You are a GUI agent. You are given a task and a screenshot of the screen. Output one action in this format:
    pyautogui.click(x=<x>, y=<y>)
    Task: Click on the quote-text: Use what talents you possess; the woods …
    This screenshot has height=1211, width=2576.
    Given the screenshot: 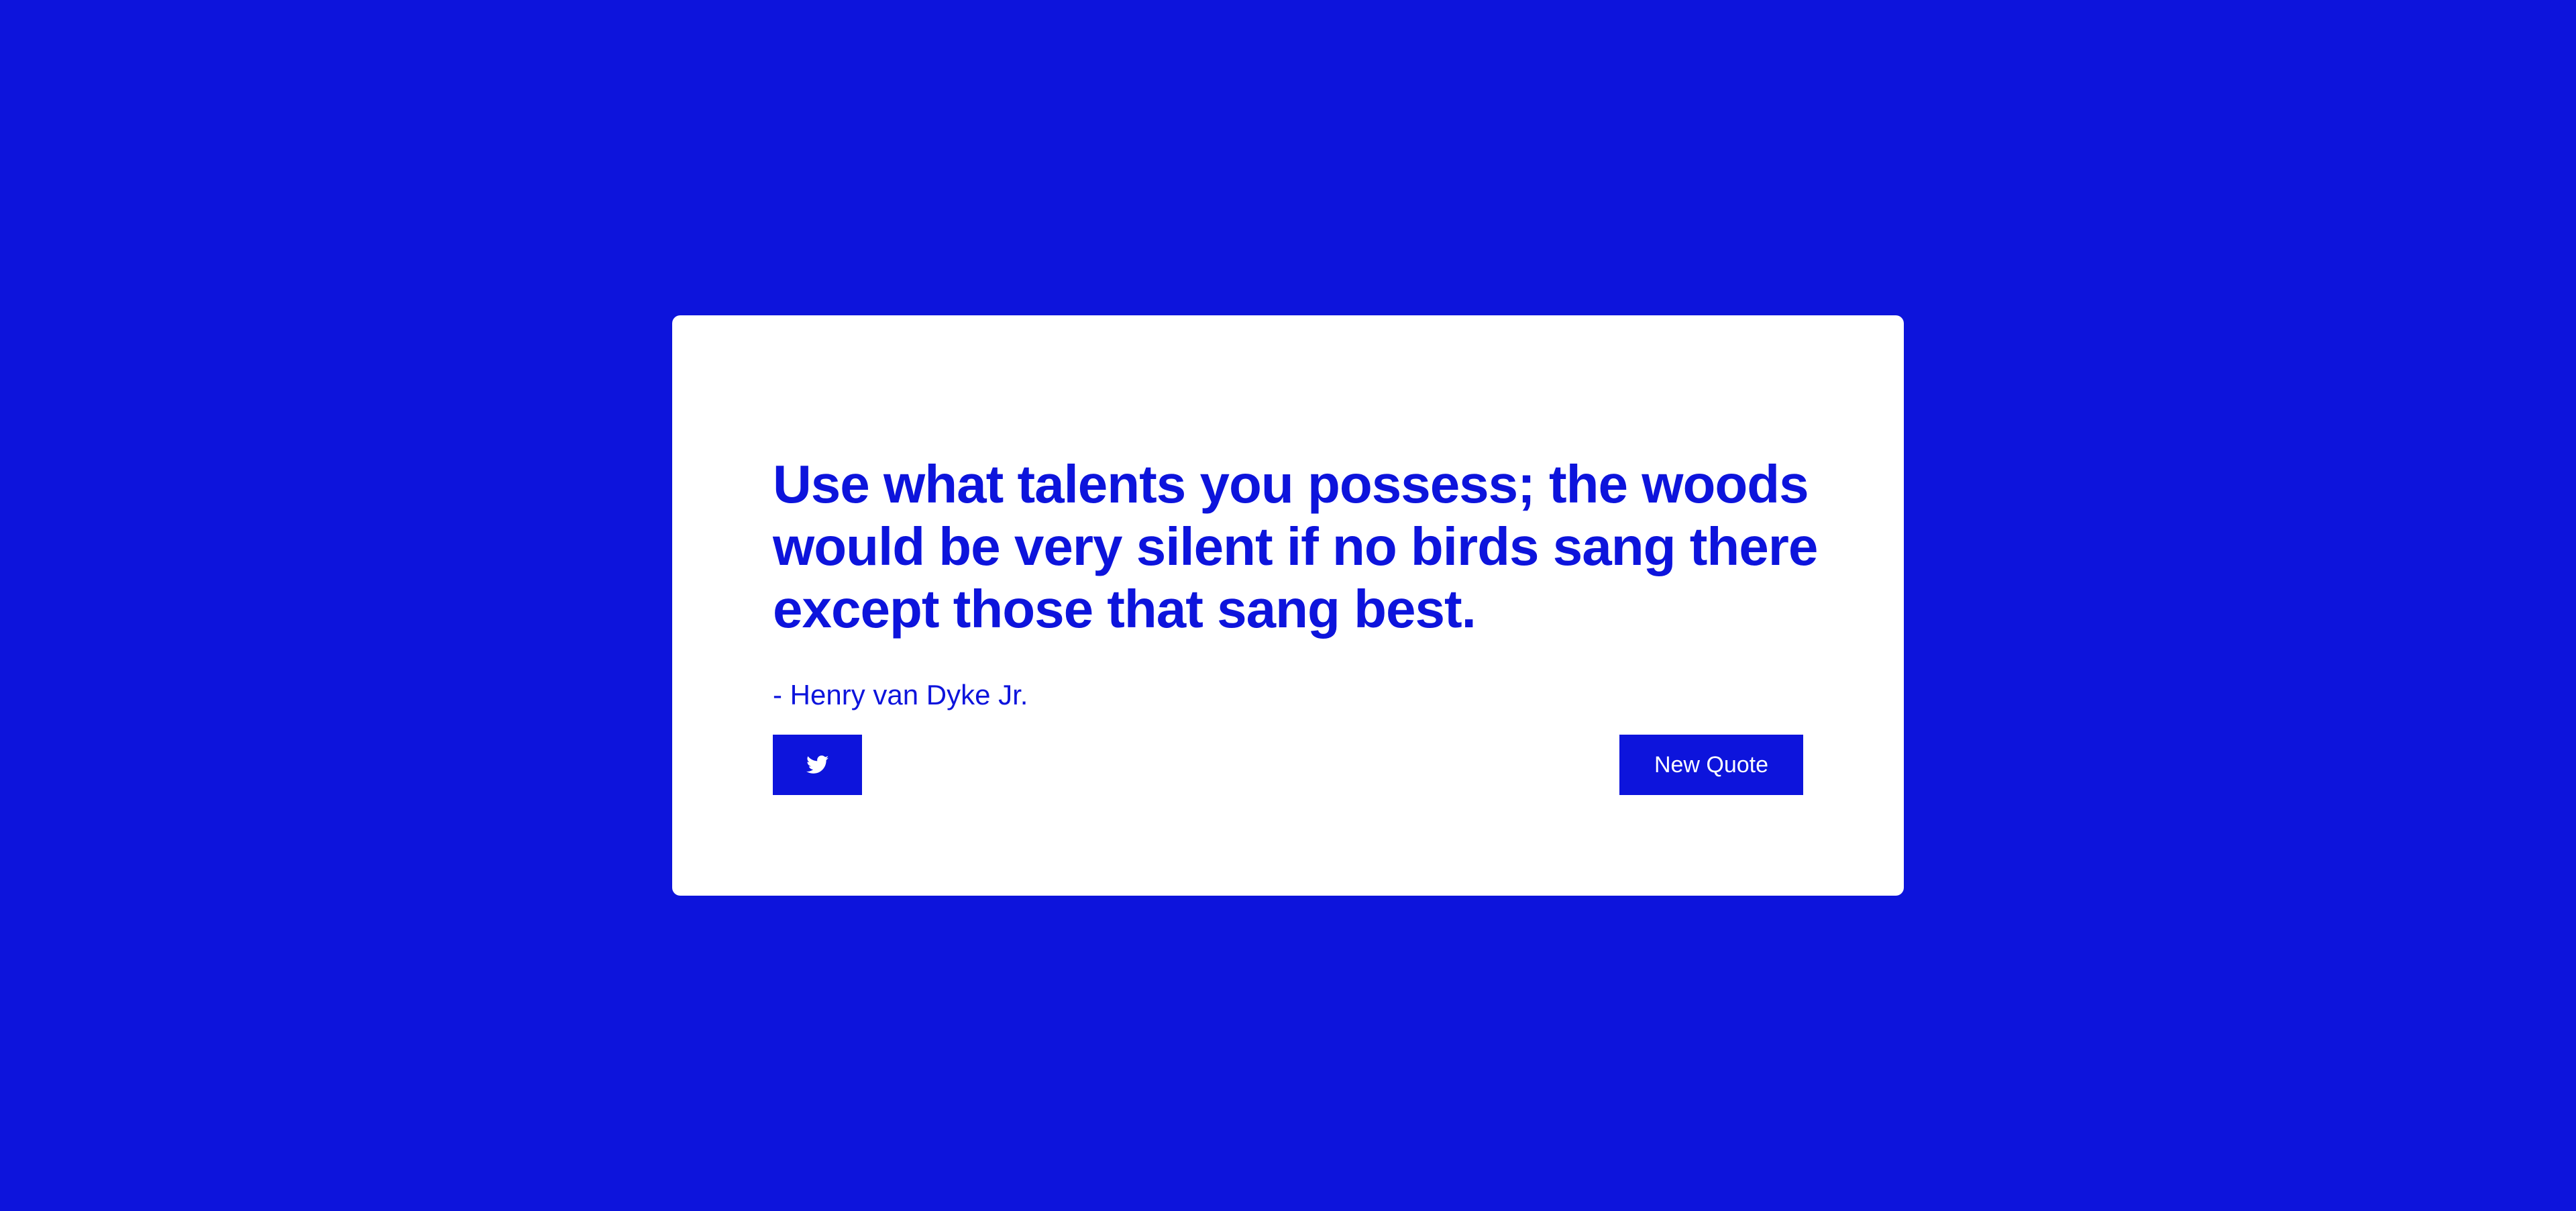 What is the action you would take?
    pyautogui.click(x=1295, y=546)
    